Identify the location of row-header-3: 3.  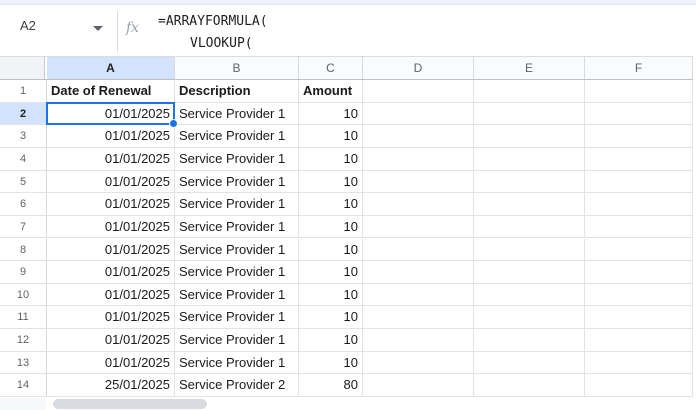
(23, 136).